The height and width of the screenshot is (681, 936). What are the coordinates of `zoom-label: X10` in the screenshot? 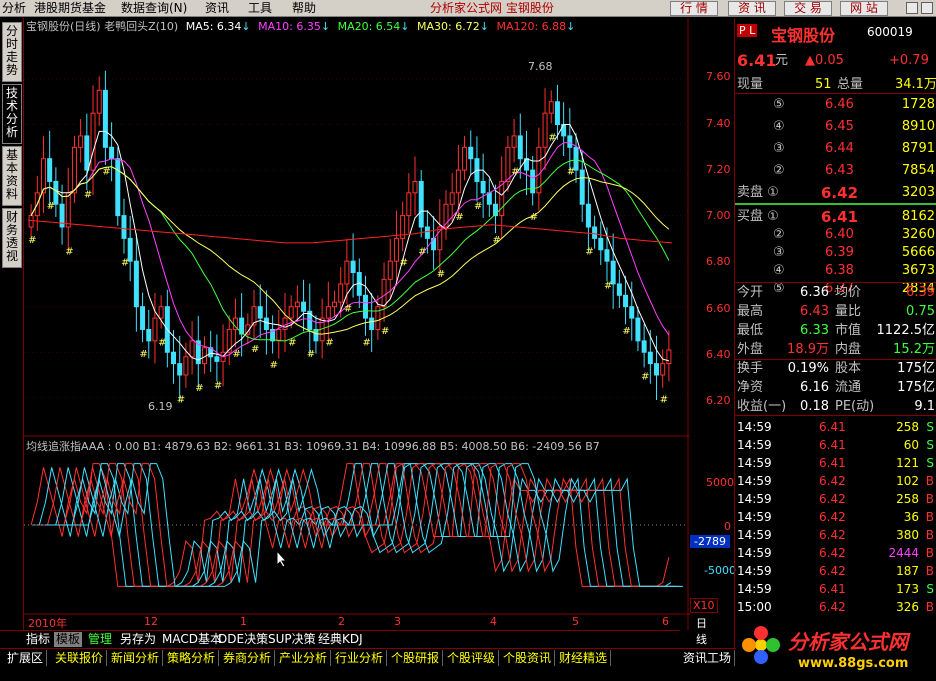 It's located at (704, 605).